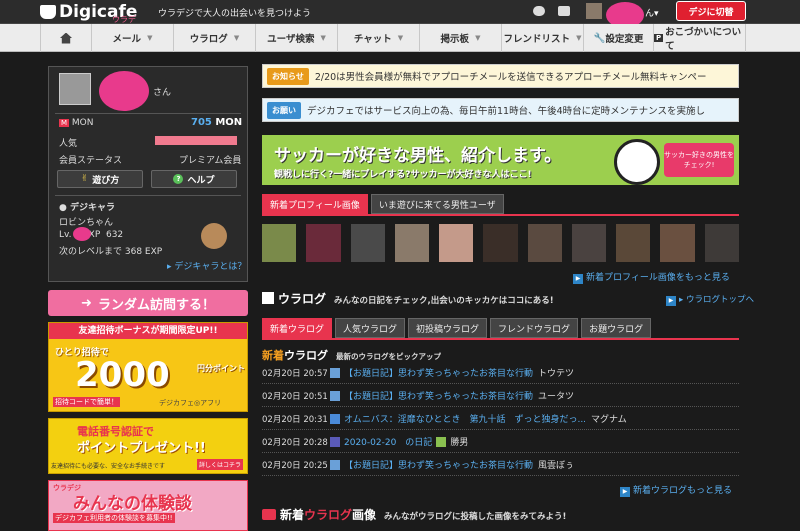 This screenshot has width=800, height=531. Describe the element at coordinates (711, 11) in the screenshot. I see `switch-digi-button: デジに切替` at that location.